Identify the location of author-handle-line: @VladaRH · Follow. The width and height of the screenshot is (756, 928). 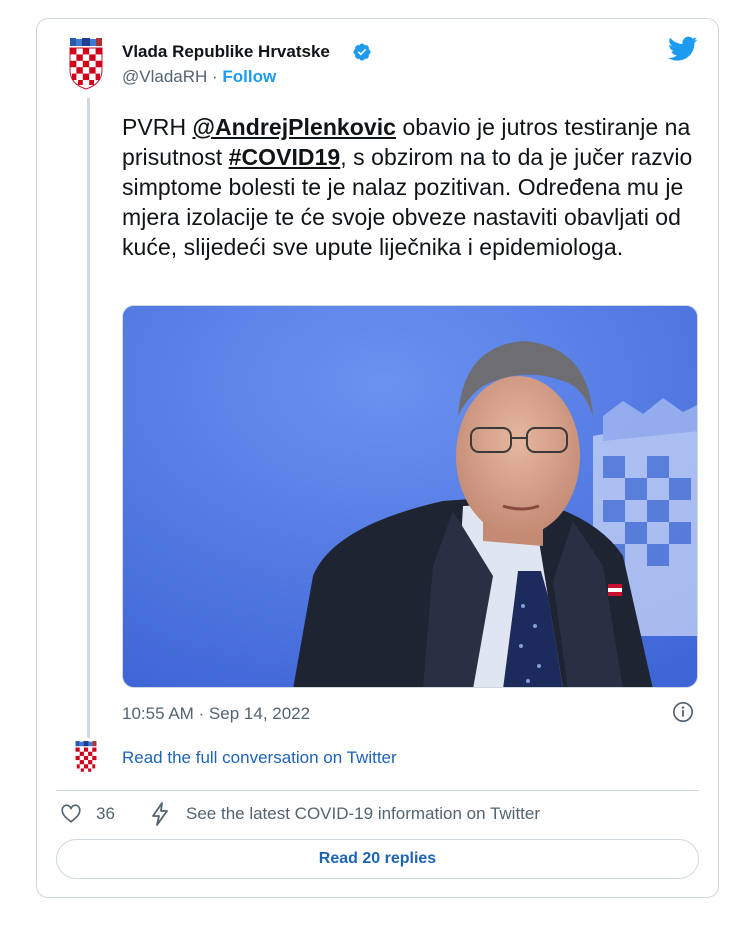
(199, 77).